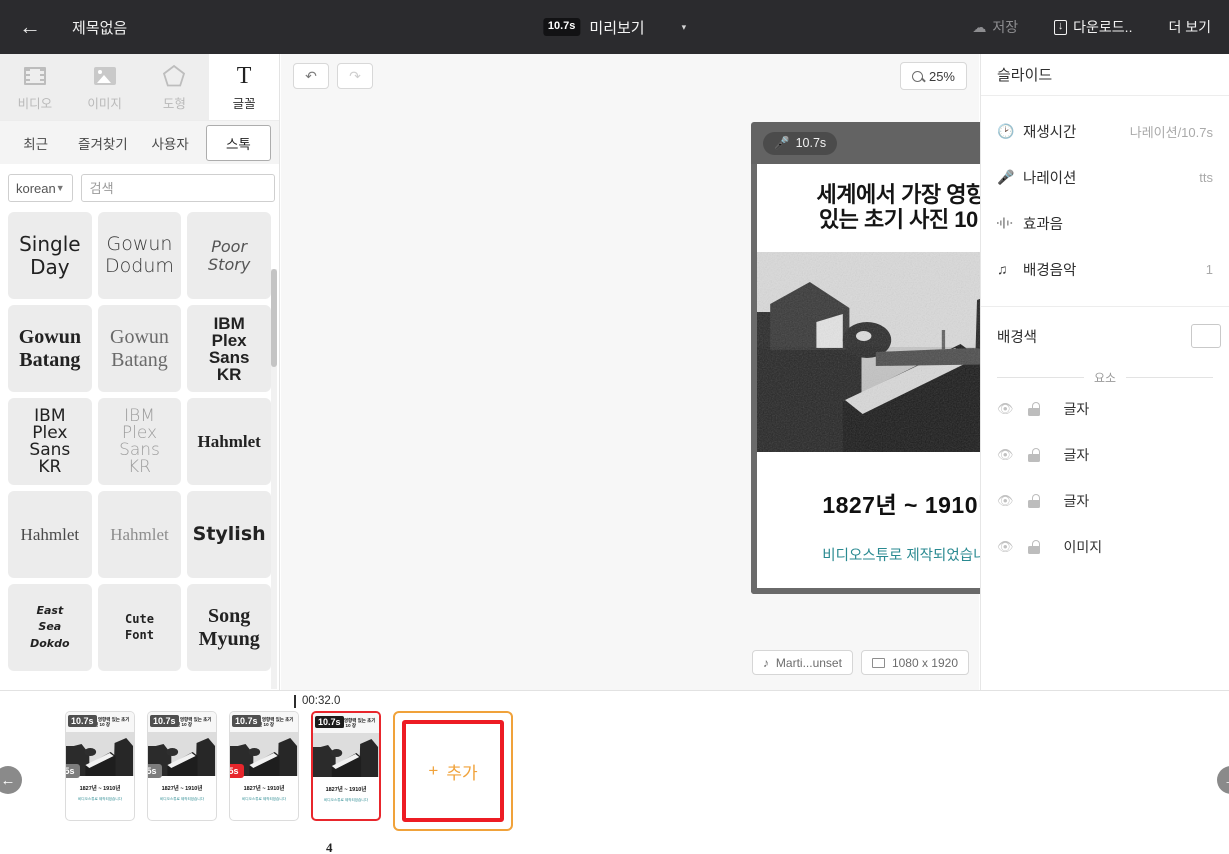 This screenshot has width=1229, height=854. What do you see at coordinates (1105, 177) in the screenshot?
I see `property-narration: 🎤 나레이션 tts` at bounding box center [1105, 177].